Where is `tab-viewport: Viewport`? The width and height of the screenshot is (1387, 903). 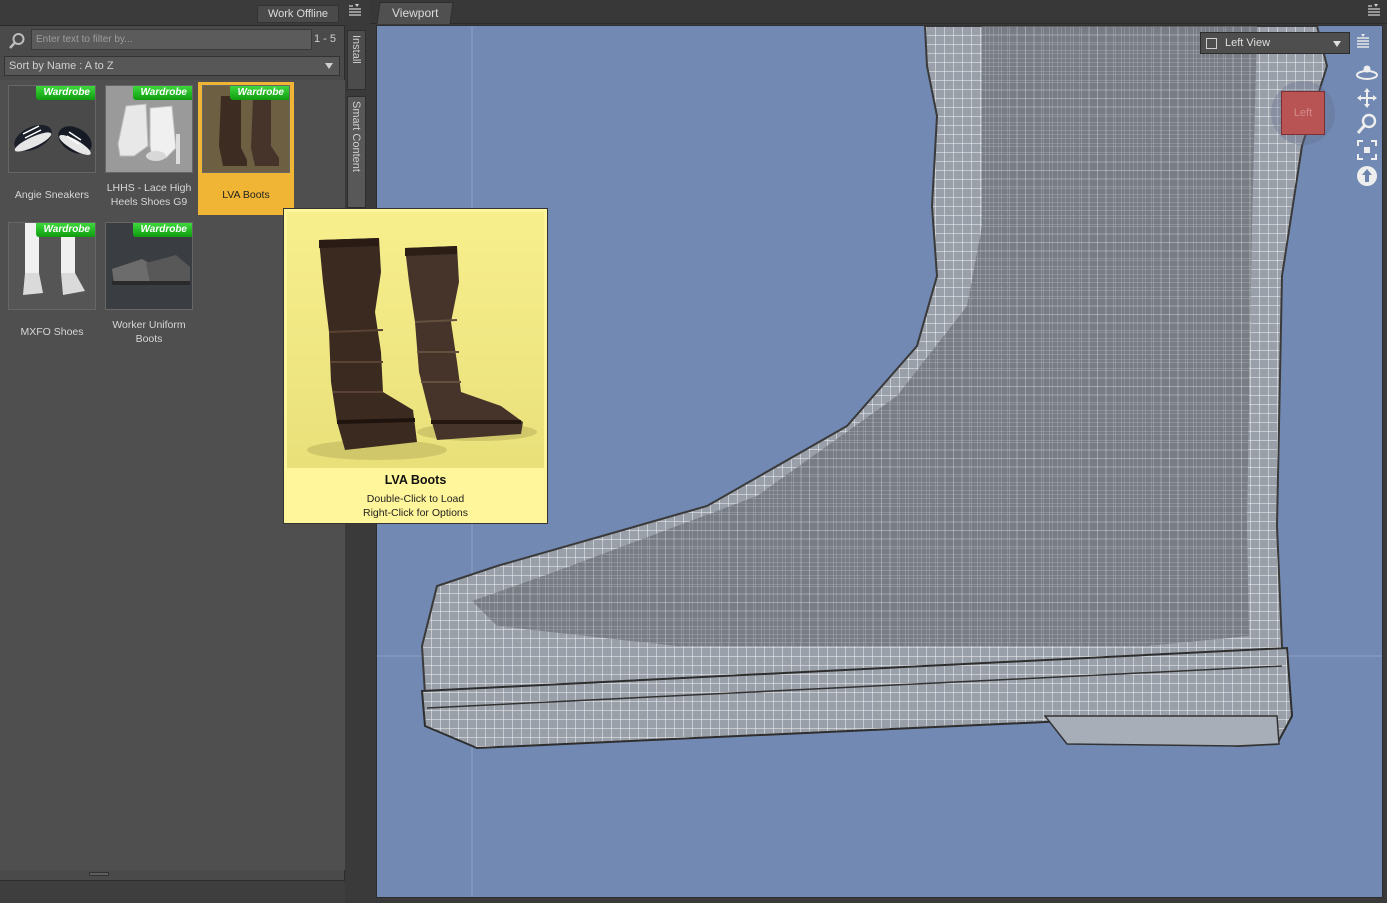 tab-viewport: Viewport is located at coordinates (415, 13).